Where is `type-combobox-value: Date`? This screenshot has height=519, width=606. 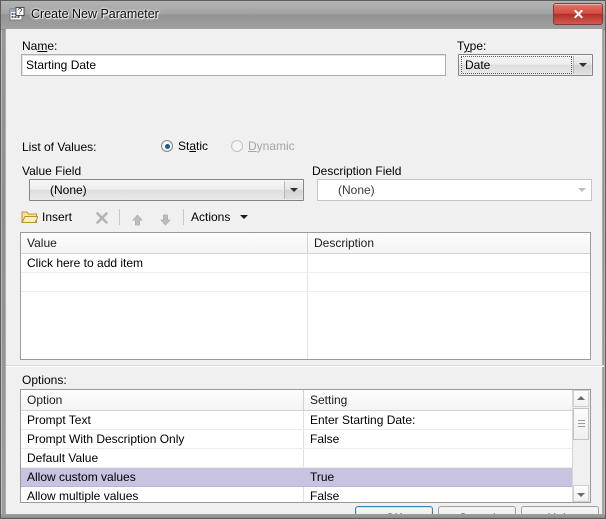
type-combobox-value: Date is located at coordinates (516, 65).